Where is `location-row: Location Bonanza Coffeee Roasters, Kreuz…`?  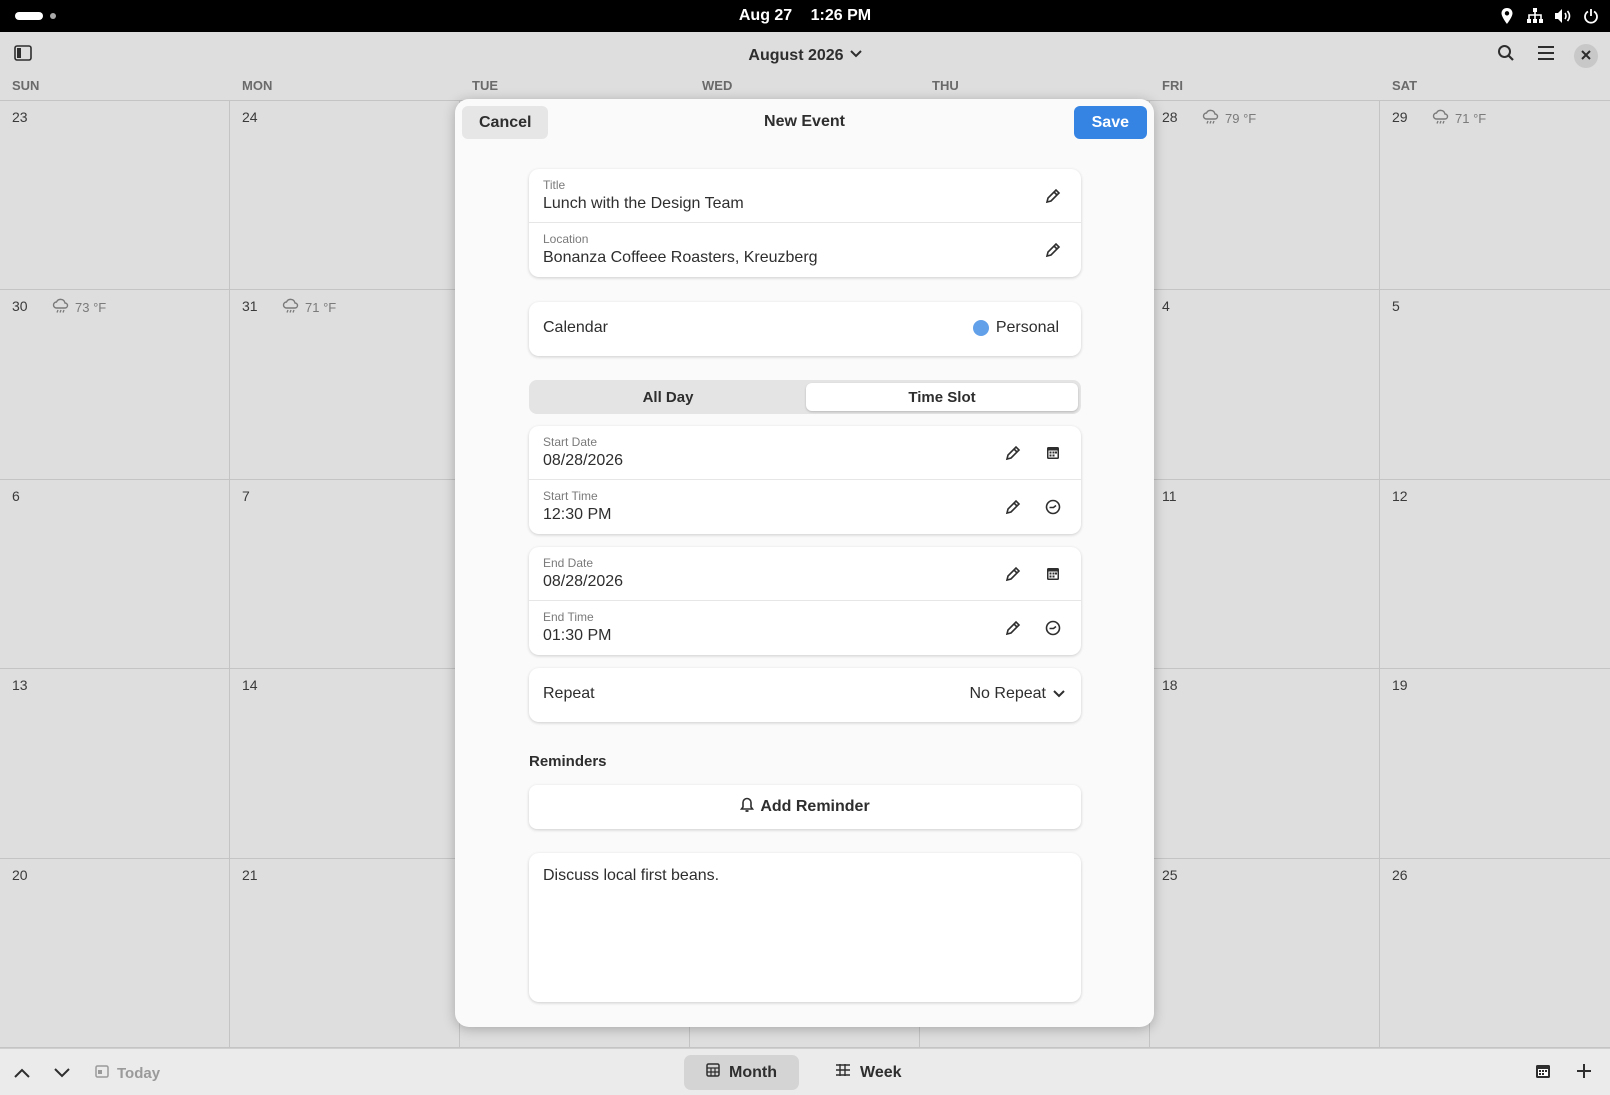
location-row: Location Bonanza Coffeee Roasters, Kreuz… is located at coordinates (805, 250).